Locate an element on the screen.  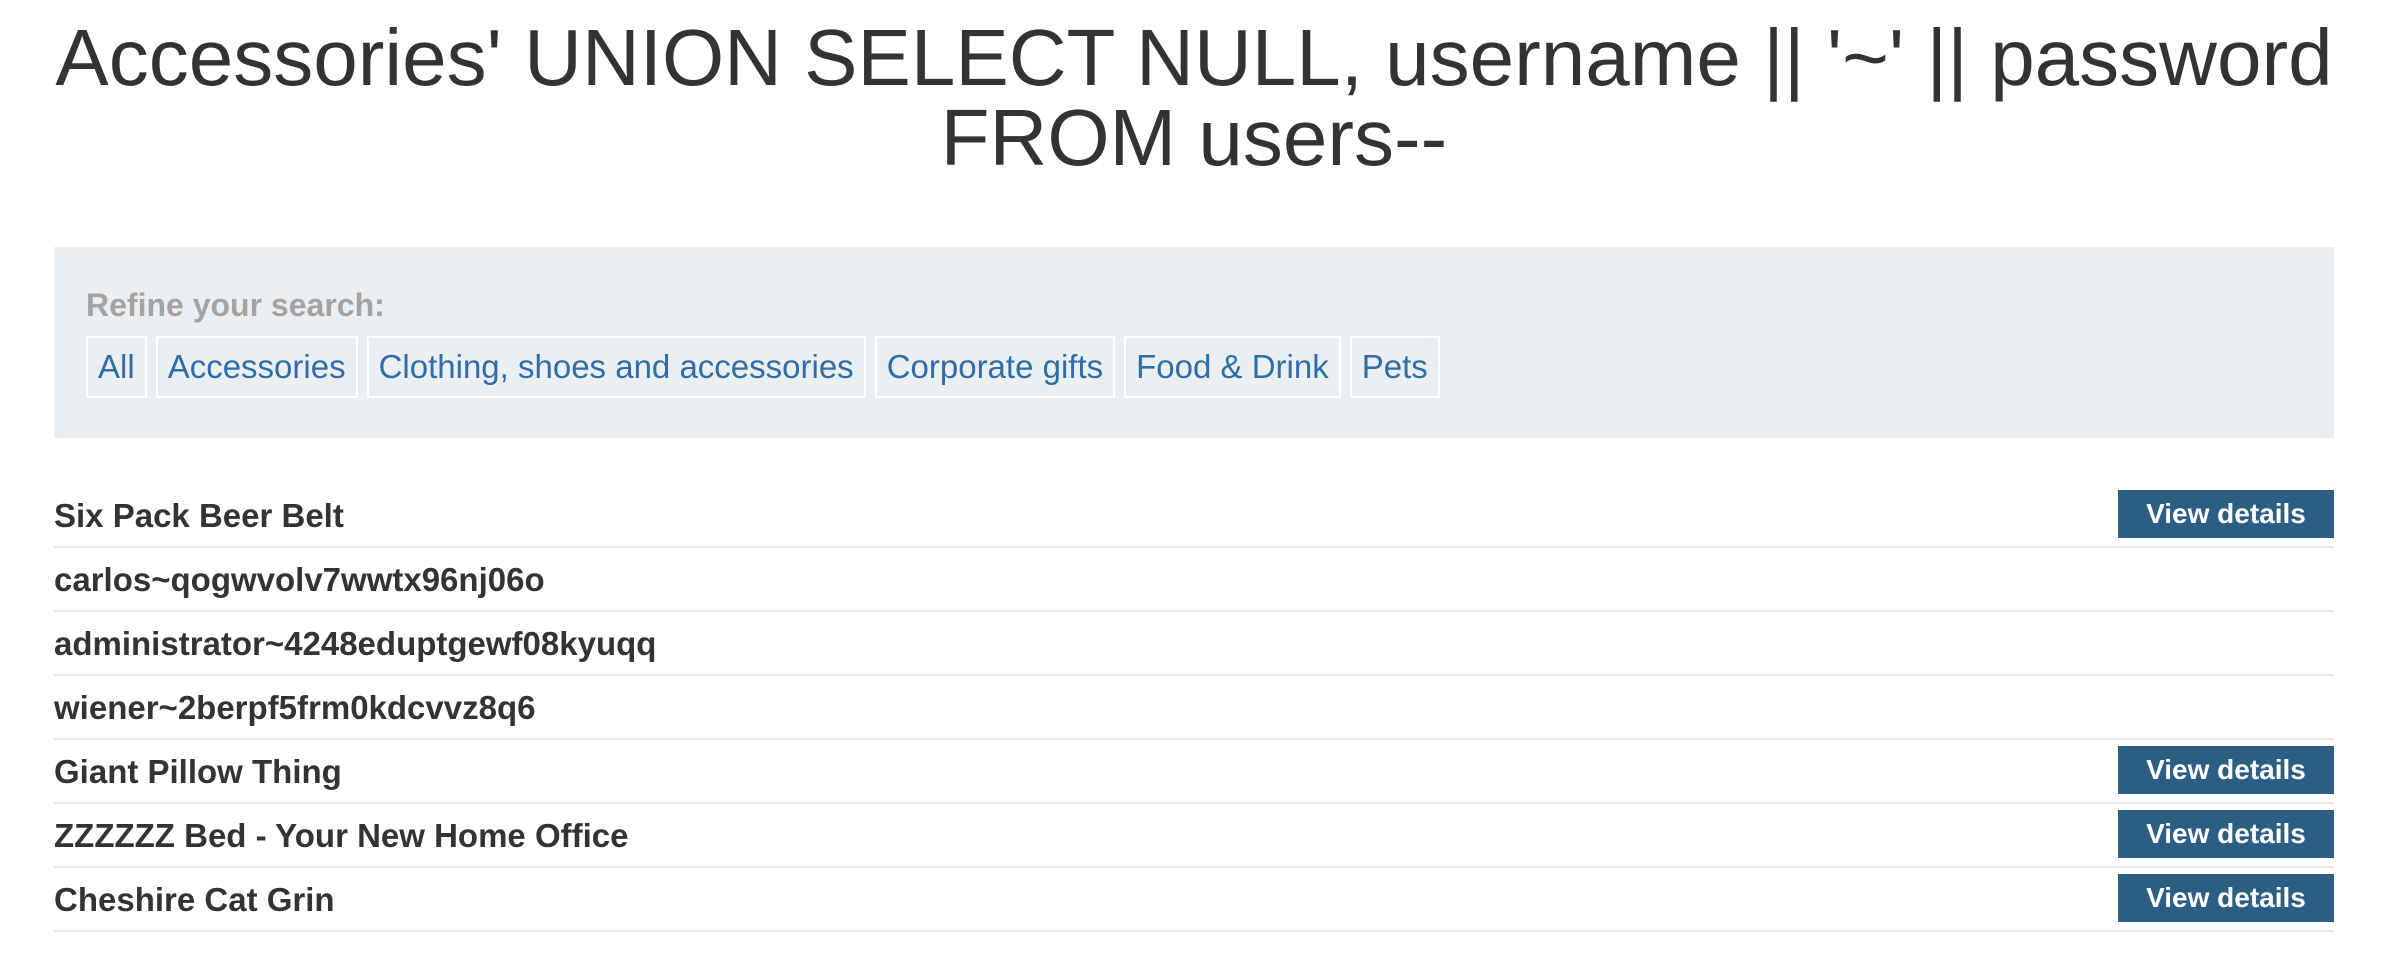
table-row: Giant Pillow Thing View details is located at coordinates (1194, 772).